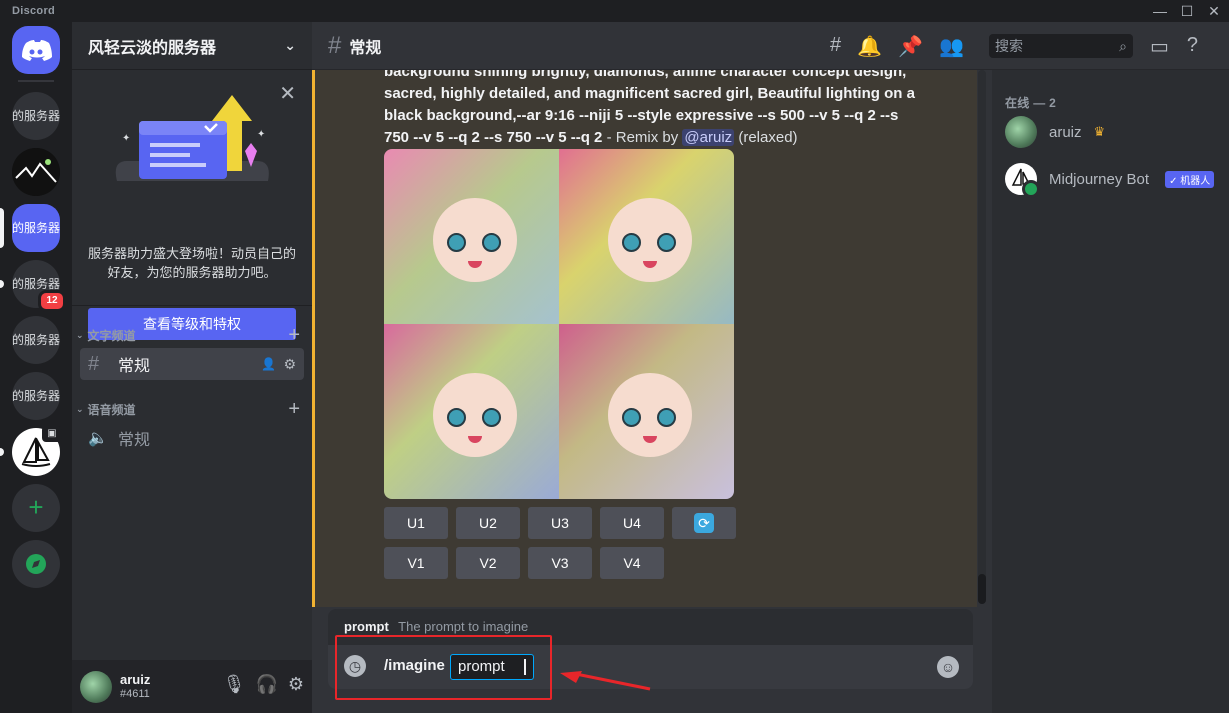  I want to click on server-rail: 的服务器 轻云淡的服务器 的服务器 12 燕的服务器 续的服务器 ▣ +, so click(36, 367).